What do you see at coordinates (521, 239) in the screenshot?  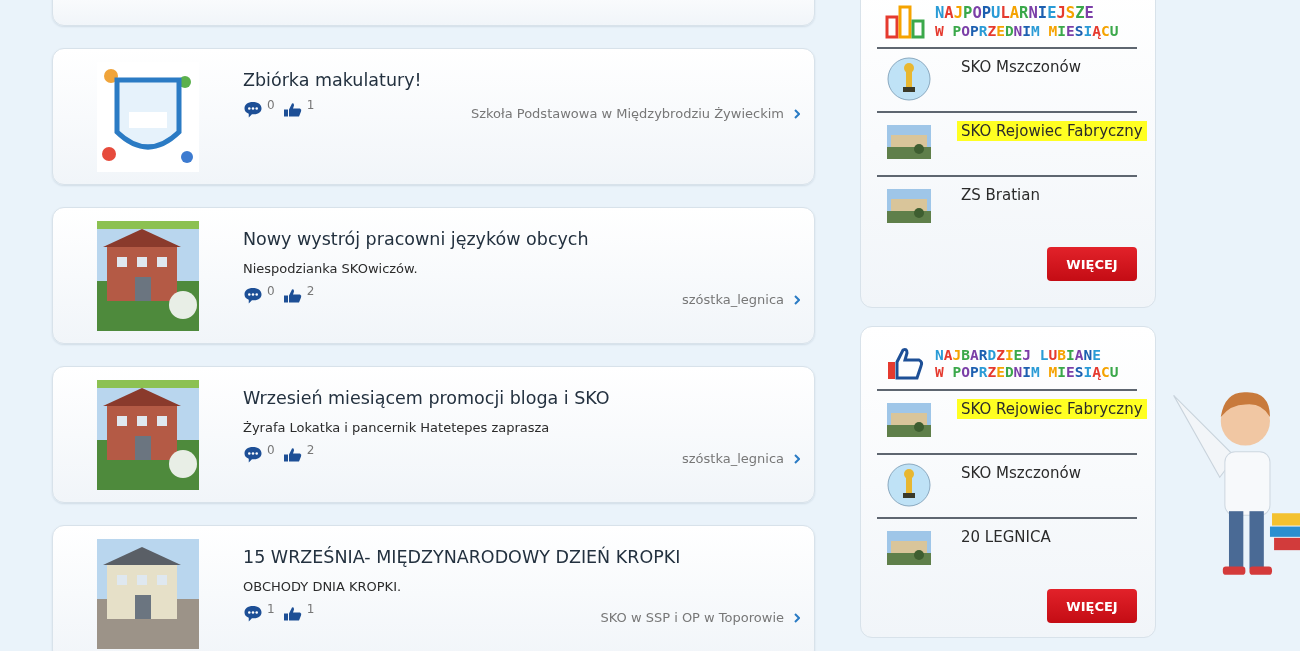 I see `post-title: Nowy wystrój pracowni języków obcych` at bounding box center [521, 239].